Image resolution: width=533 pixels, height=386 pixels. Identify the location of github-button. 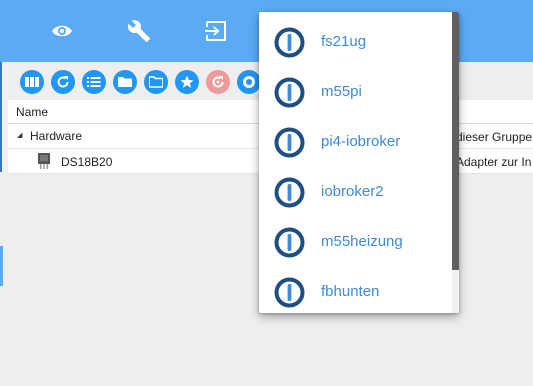
(249, 82).